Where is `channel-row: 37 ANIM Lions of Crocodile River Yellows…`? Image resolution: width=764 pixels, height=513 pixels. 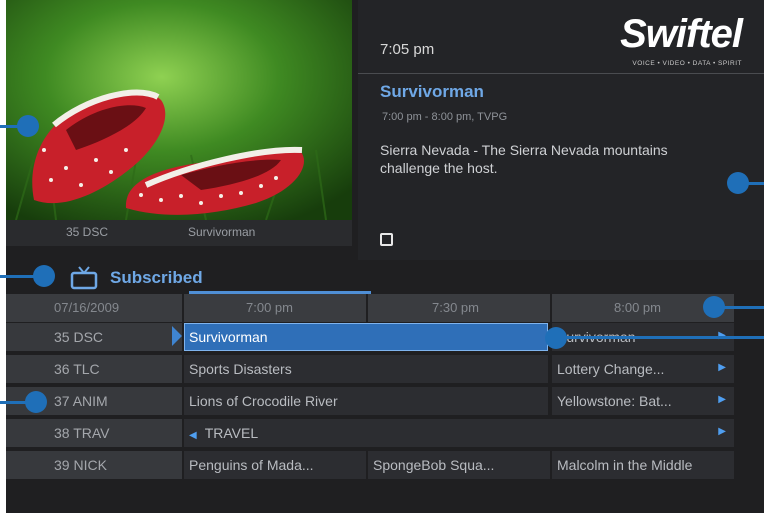
channel-row: 37 ANIM Lions of Crocodile River Yellows… is located at coordinates (385, 401).